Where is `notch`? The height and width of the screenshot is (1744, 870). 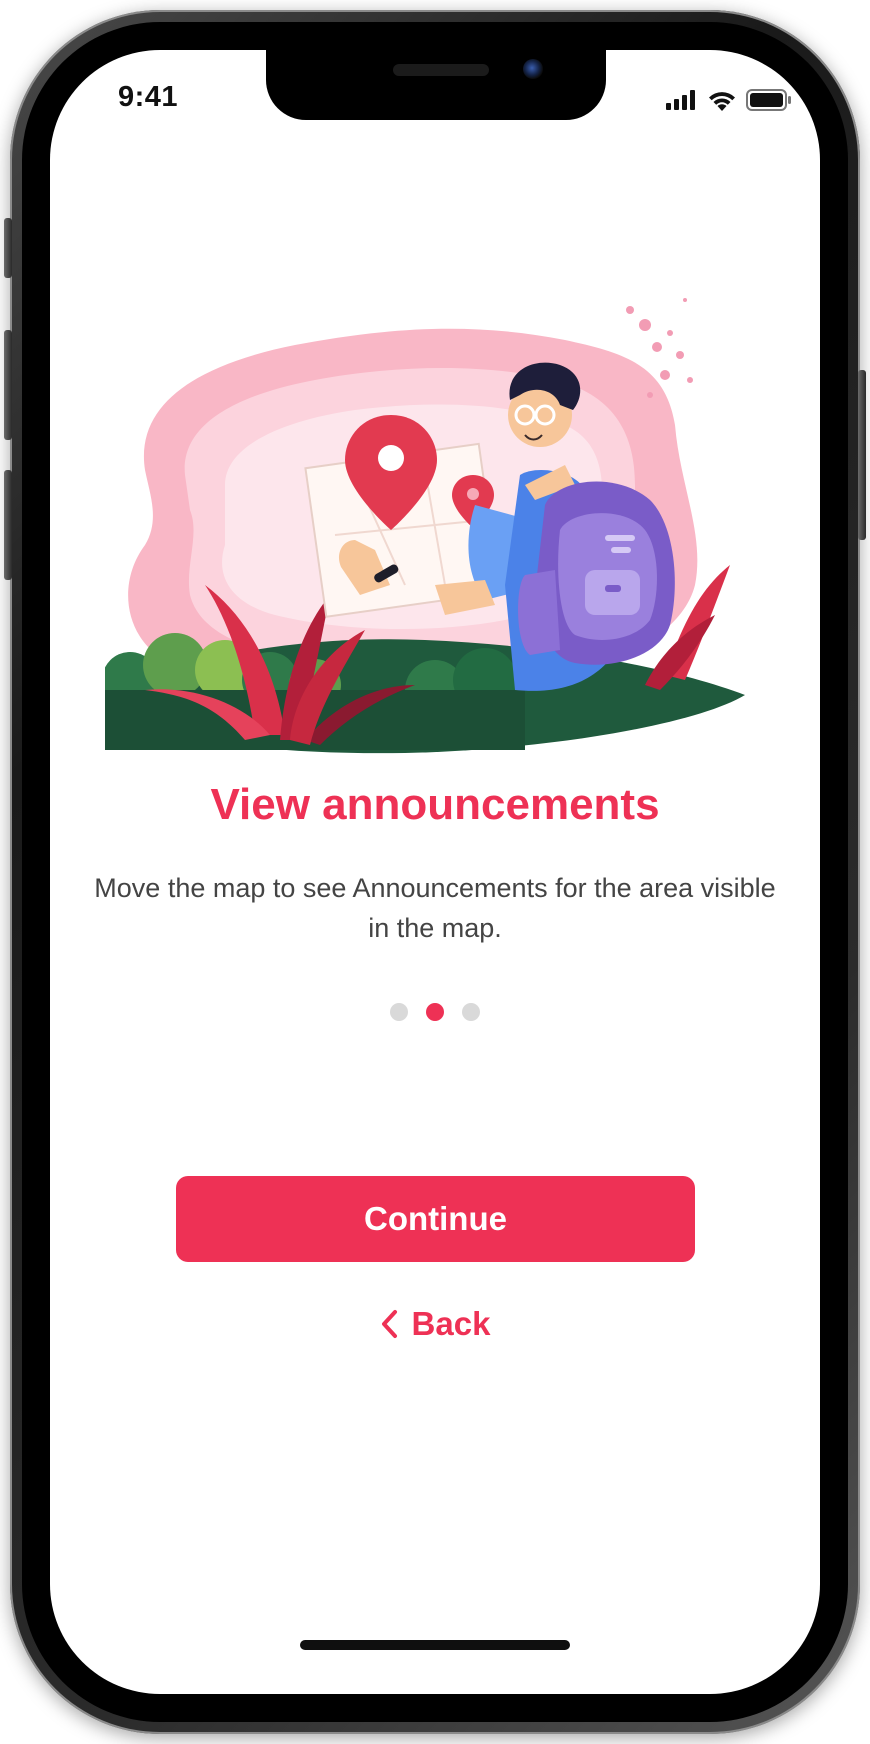
notch is located at coordinates (436, 85).